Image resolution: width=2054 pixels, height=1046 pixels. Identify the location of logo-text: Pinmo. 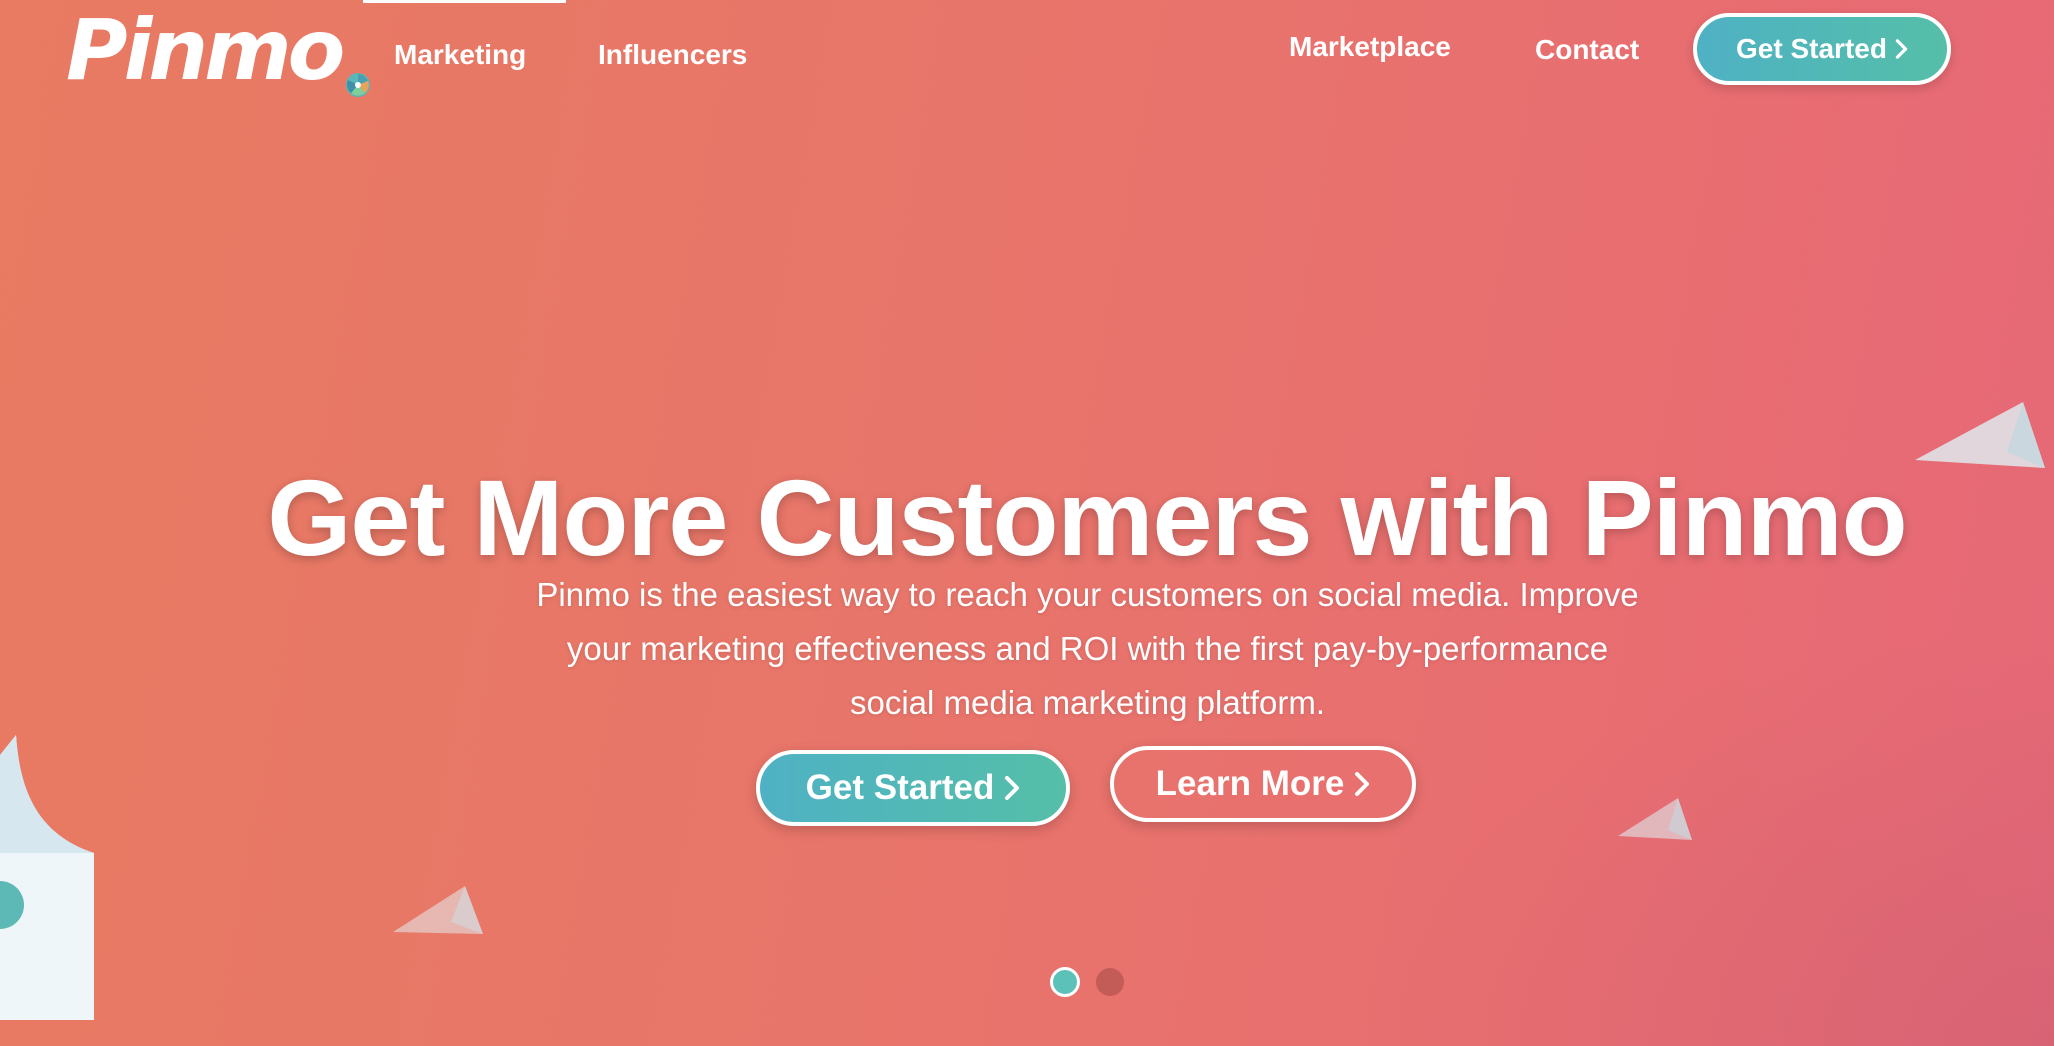
(205, 50).